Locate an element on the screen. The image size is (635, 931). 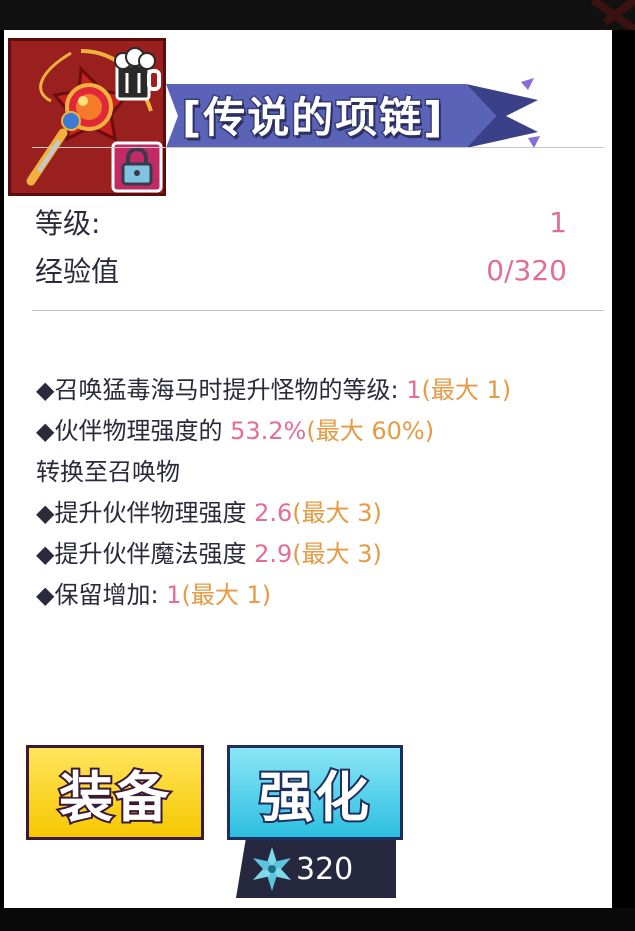
effect-value: 2.9 is located at coordinates (273, 554).